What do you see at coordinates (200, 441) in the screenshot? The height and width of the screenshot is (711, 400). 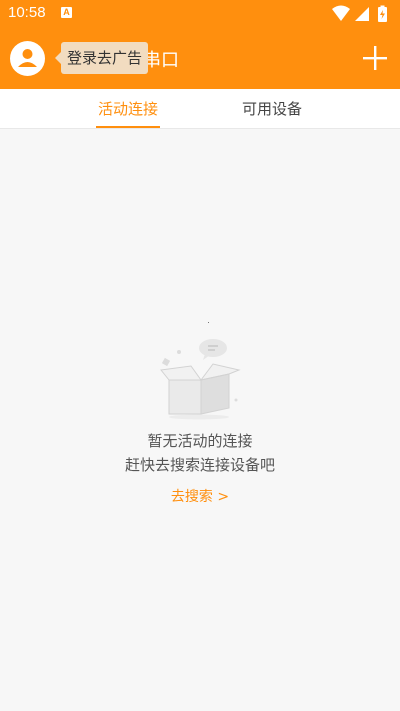 I see `empty-state-title: 暂无活动的连接` at bounding box center [200, 441].